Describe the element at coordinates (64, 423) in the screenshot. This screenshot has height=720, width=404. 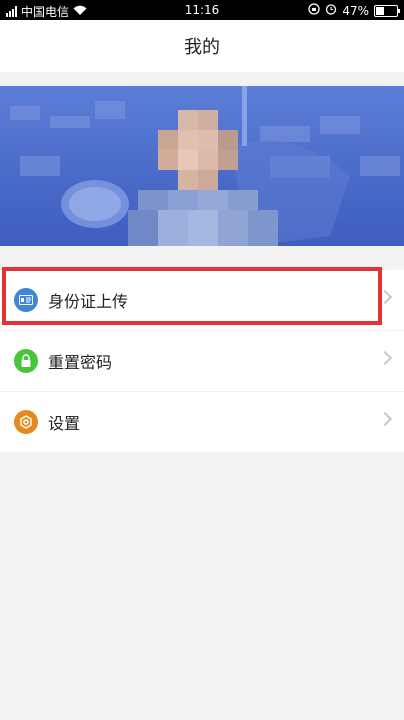
I see `menu-label-settings: 设置` at that location.